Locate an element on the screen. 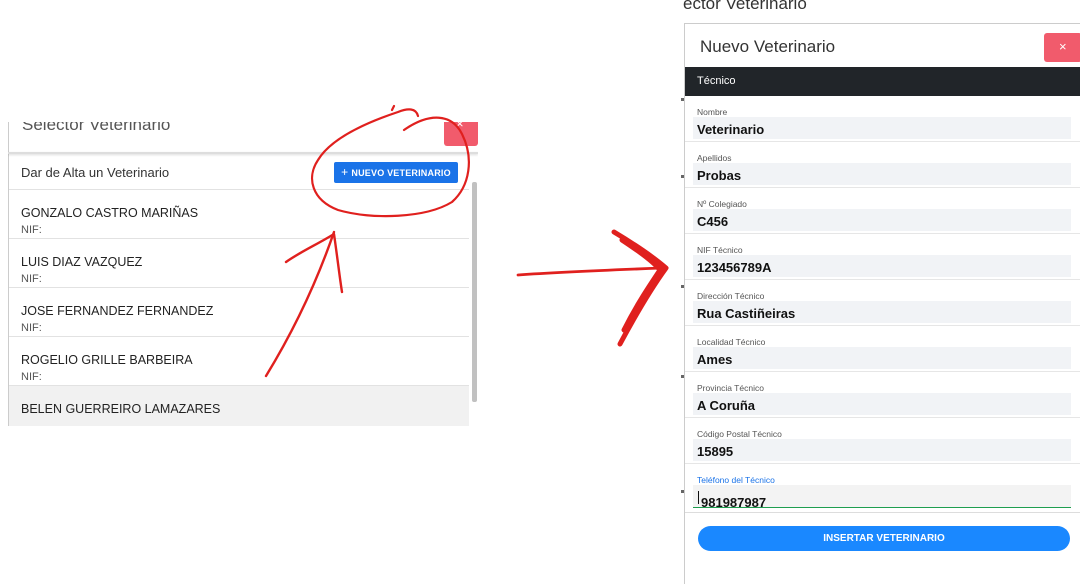  field-nif: NIF Técnico 123456789A is located at coordinates (882, 257).